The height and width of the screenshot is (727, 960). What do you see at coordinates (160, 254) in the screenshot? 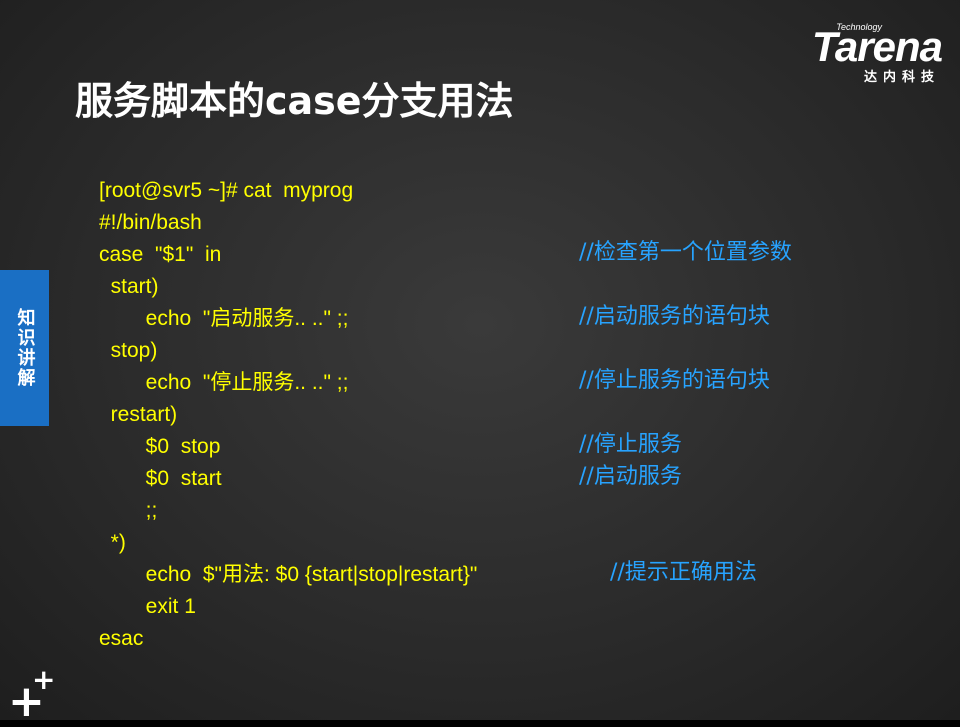
I see `code-line: case "$1" in` at bounding box center [160, 254].